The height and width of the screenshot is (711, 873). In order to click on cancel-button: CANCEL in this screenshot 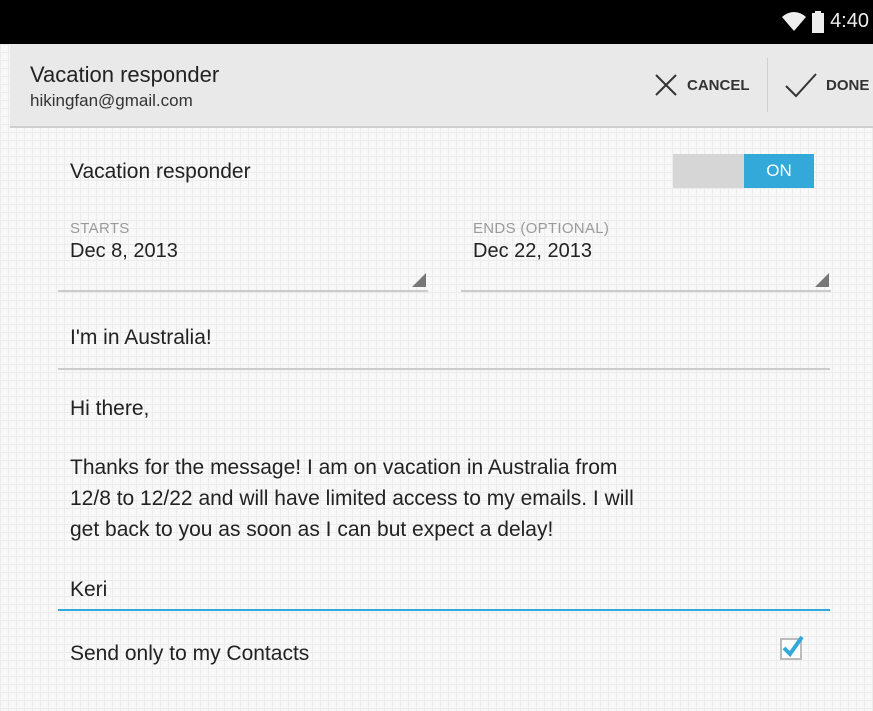, I will do `click(701, 85)`.